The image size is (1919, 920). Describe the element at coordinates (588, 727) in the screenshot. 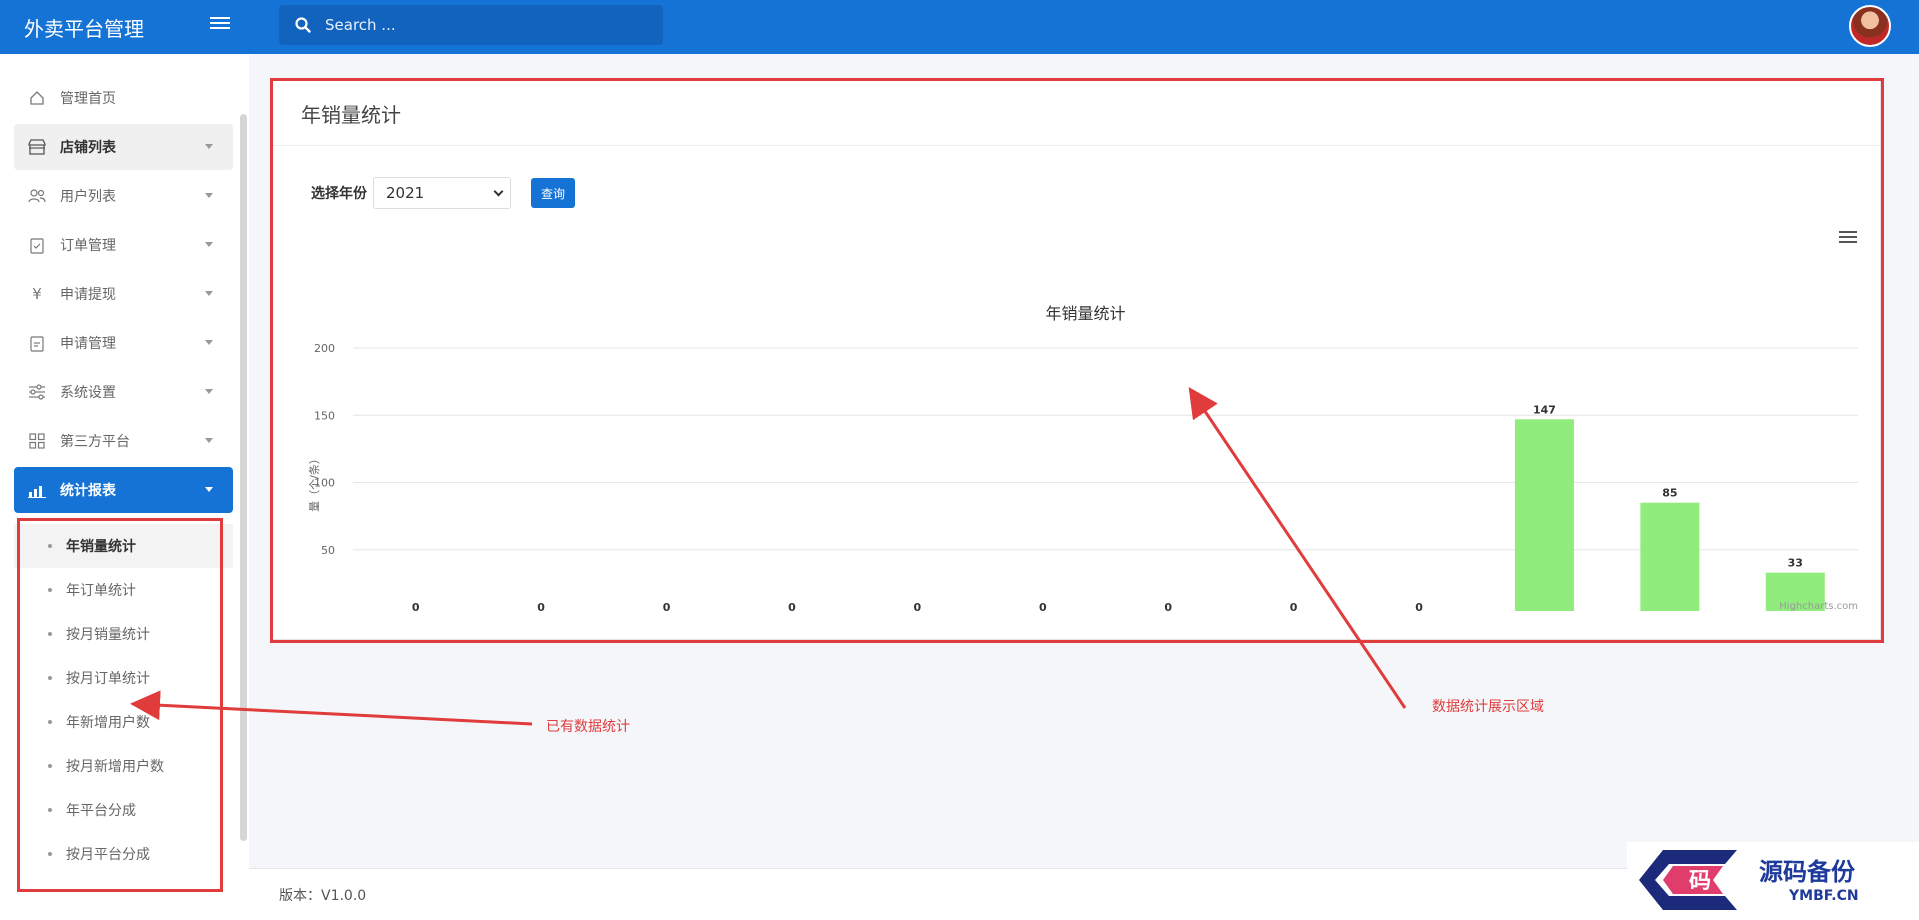

I see `annotation-note-left: 已有数据统计` at that location.